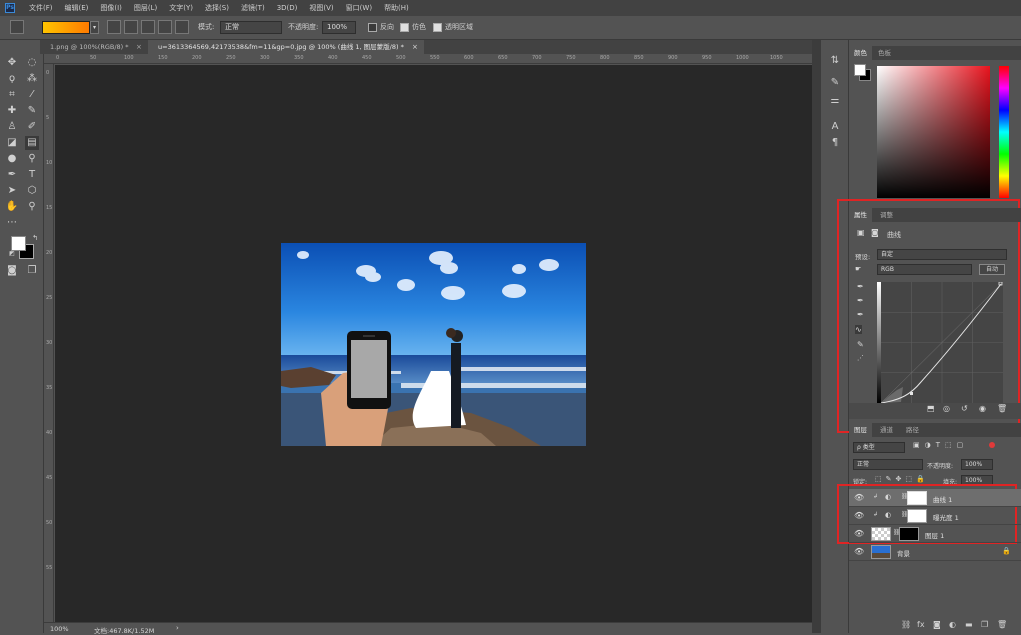 The width and height of the screenshot is (1021, 635). Describe the element at coordinates (881, 552) in the screenshot. I see `background-thumbnail` at that location.